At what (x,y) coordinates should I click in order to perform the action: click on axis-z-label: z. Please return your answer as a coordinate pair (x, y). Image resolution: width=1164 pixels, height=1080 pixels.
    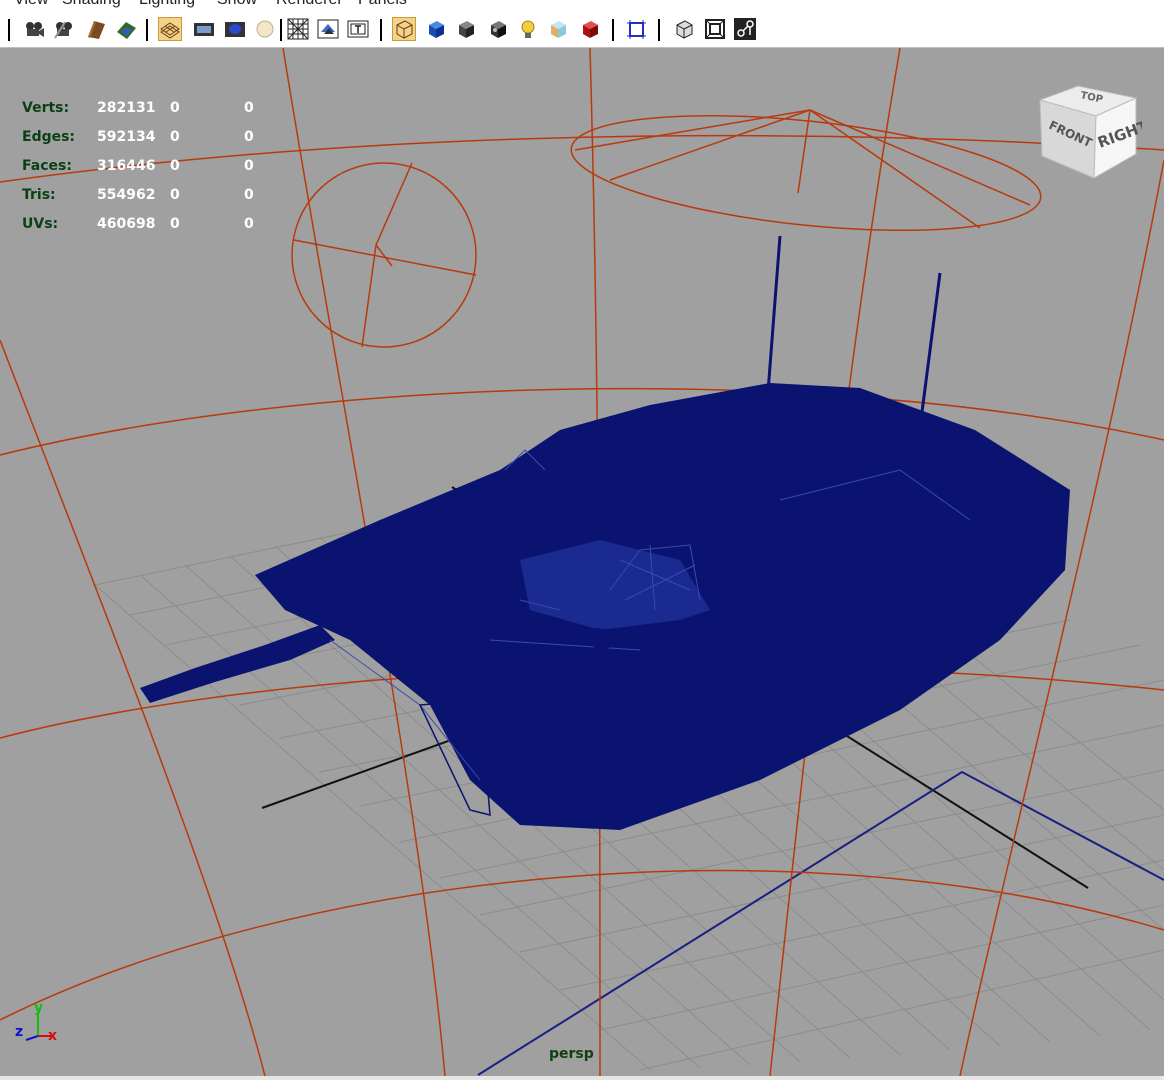
    Looking at the image, I should click on (19, 1032).